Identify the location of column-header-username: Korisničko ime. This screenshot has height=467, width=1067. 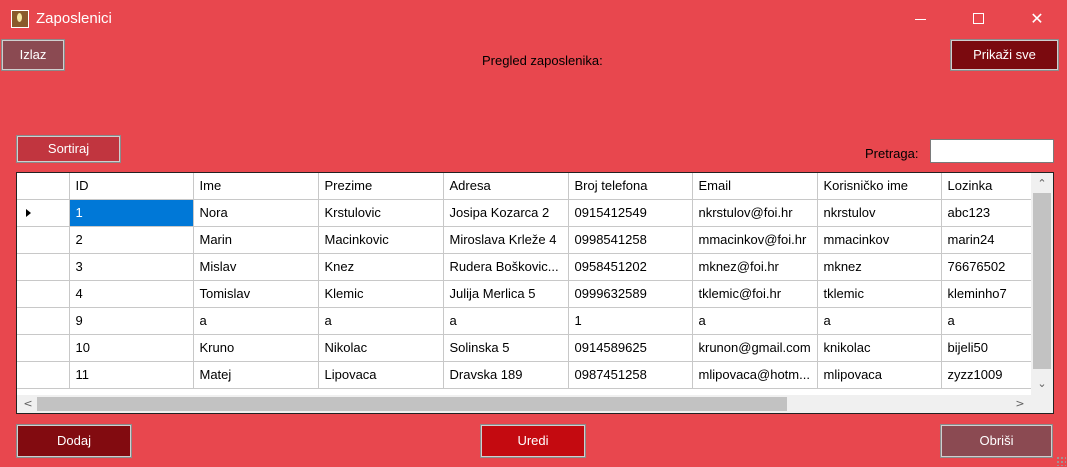
(879, 186).